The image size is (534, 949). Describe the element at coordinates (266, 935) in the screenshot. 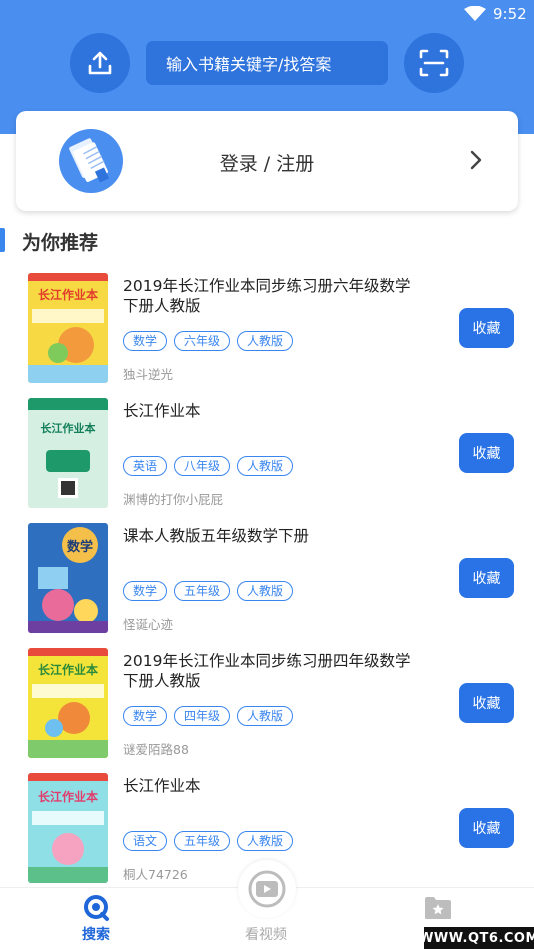

I see `tab-video-label: 看视频` at that location.